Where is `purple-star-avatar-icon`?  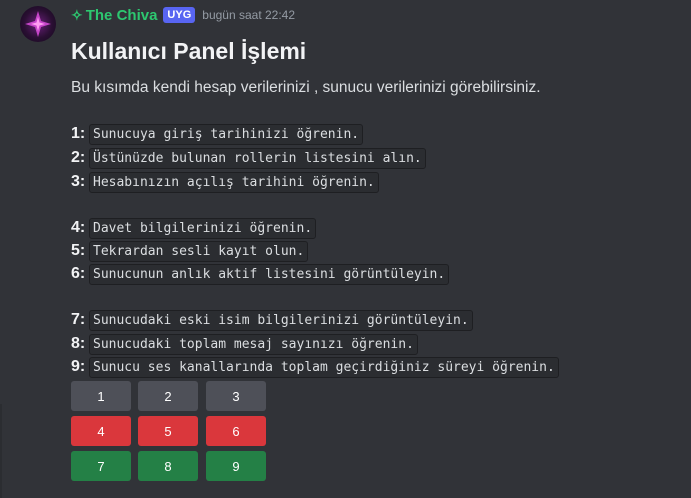
purple-star-avatar-icon is located at coordinates (38, 24).